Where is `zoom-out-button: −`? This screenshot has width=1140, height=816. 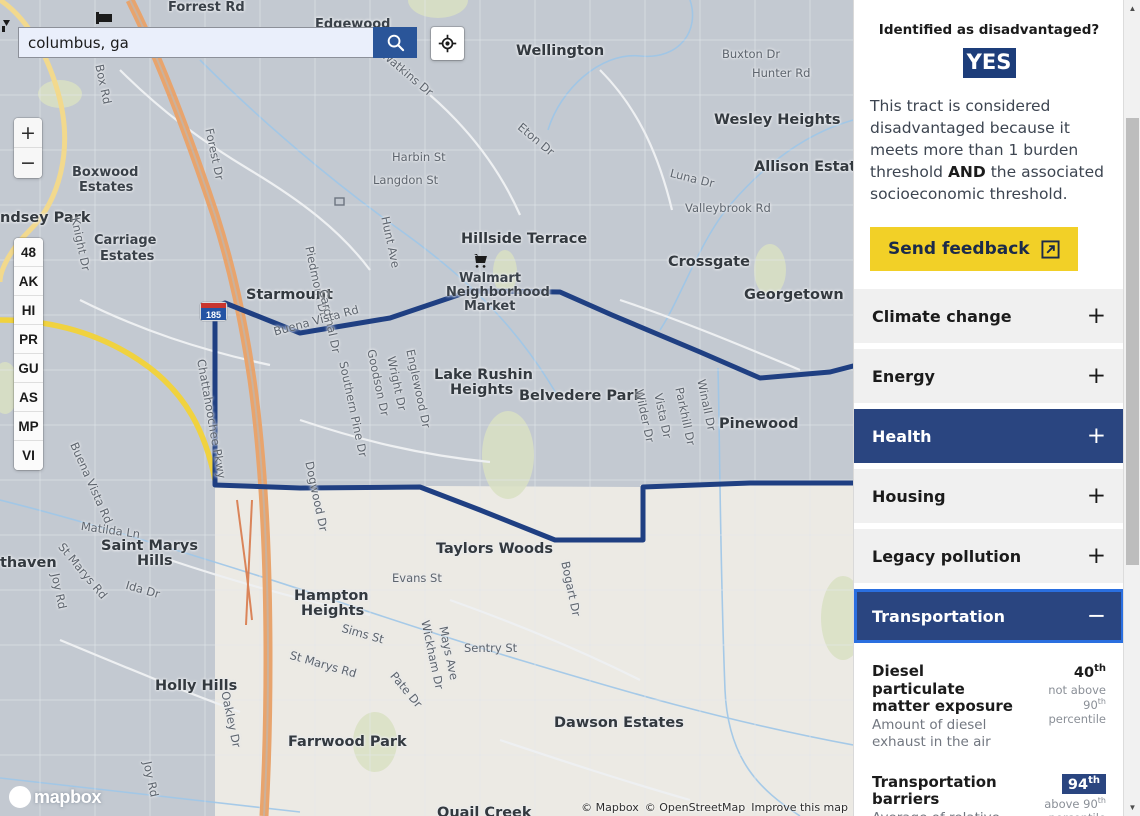 zoom-out-button: − is located at coordinates (28, 163).